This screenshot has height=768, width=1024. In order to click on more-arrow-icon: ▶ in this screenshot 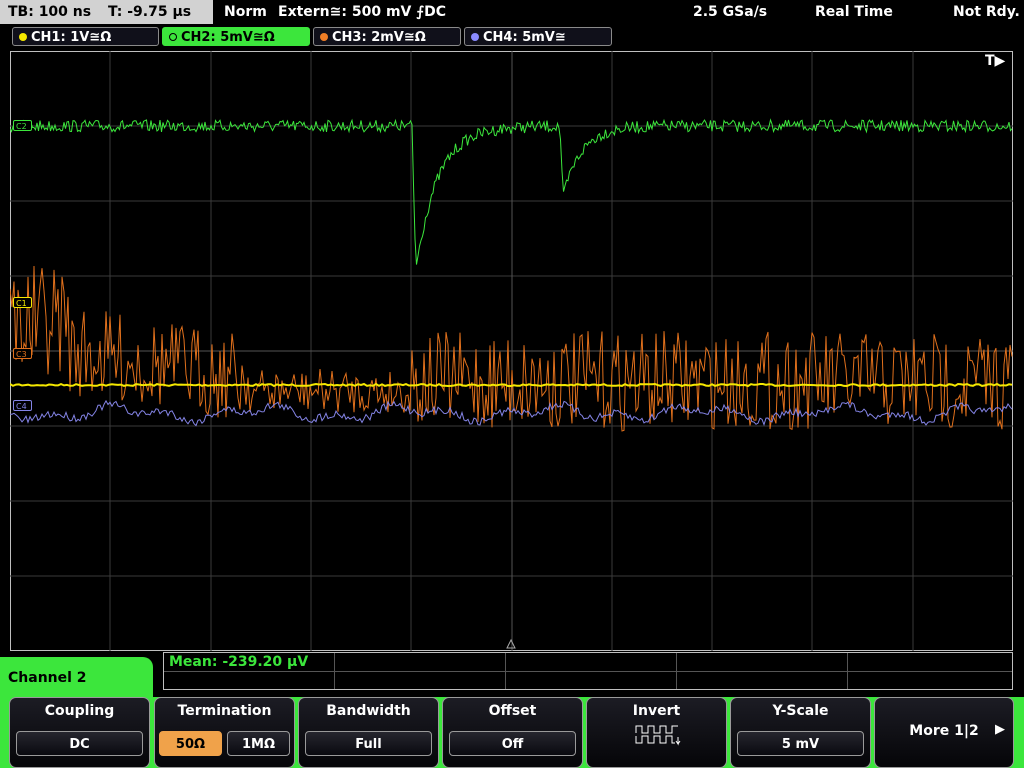, I will do `click(1000, 729)`.